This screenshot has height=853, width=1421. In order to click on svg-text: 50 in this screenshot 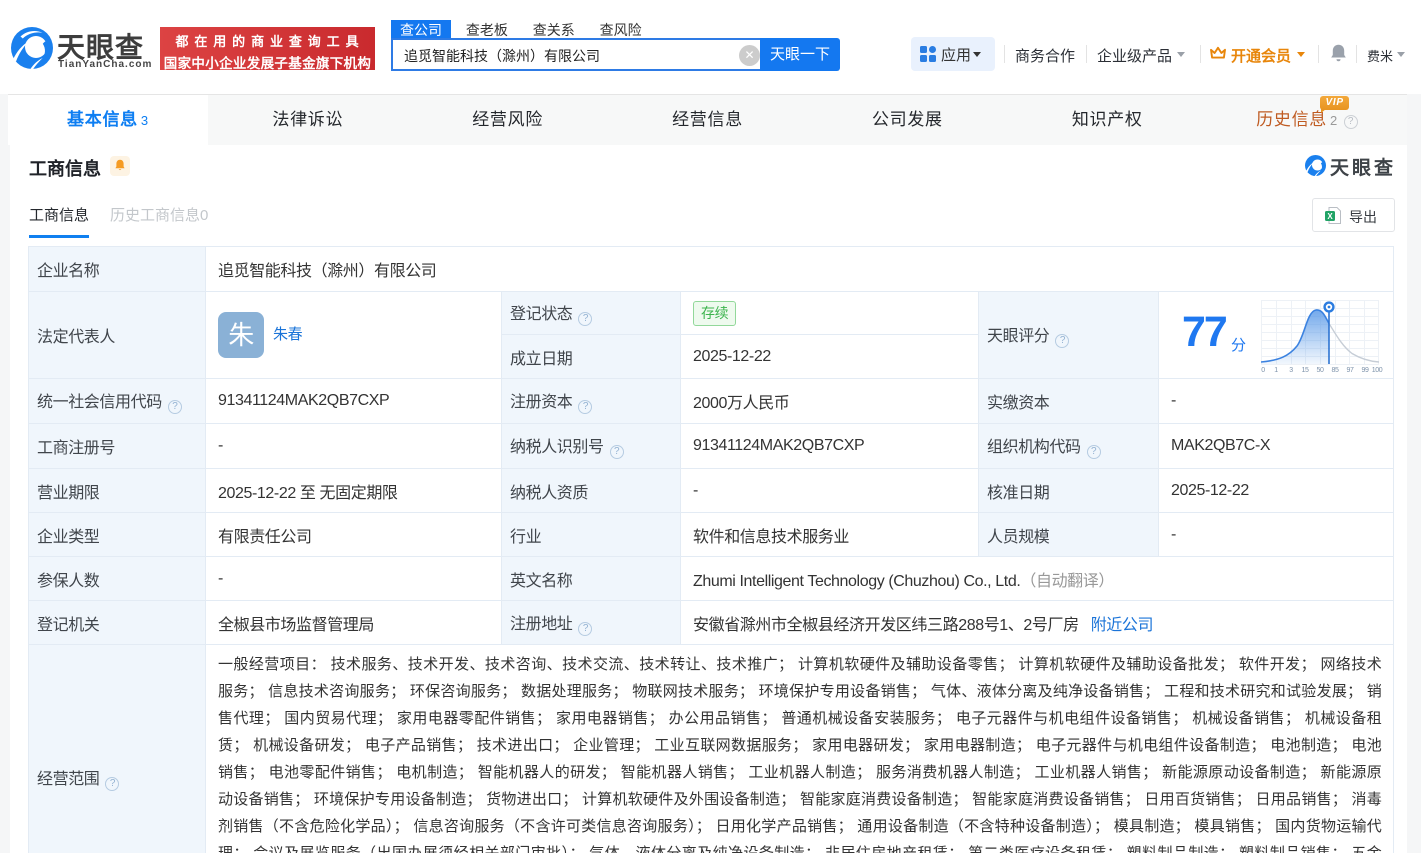, I will do `click(1320, 370)`.